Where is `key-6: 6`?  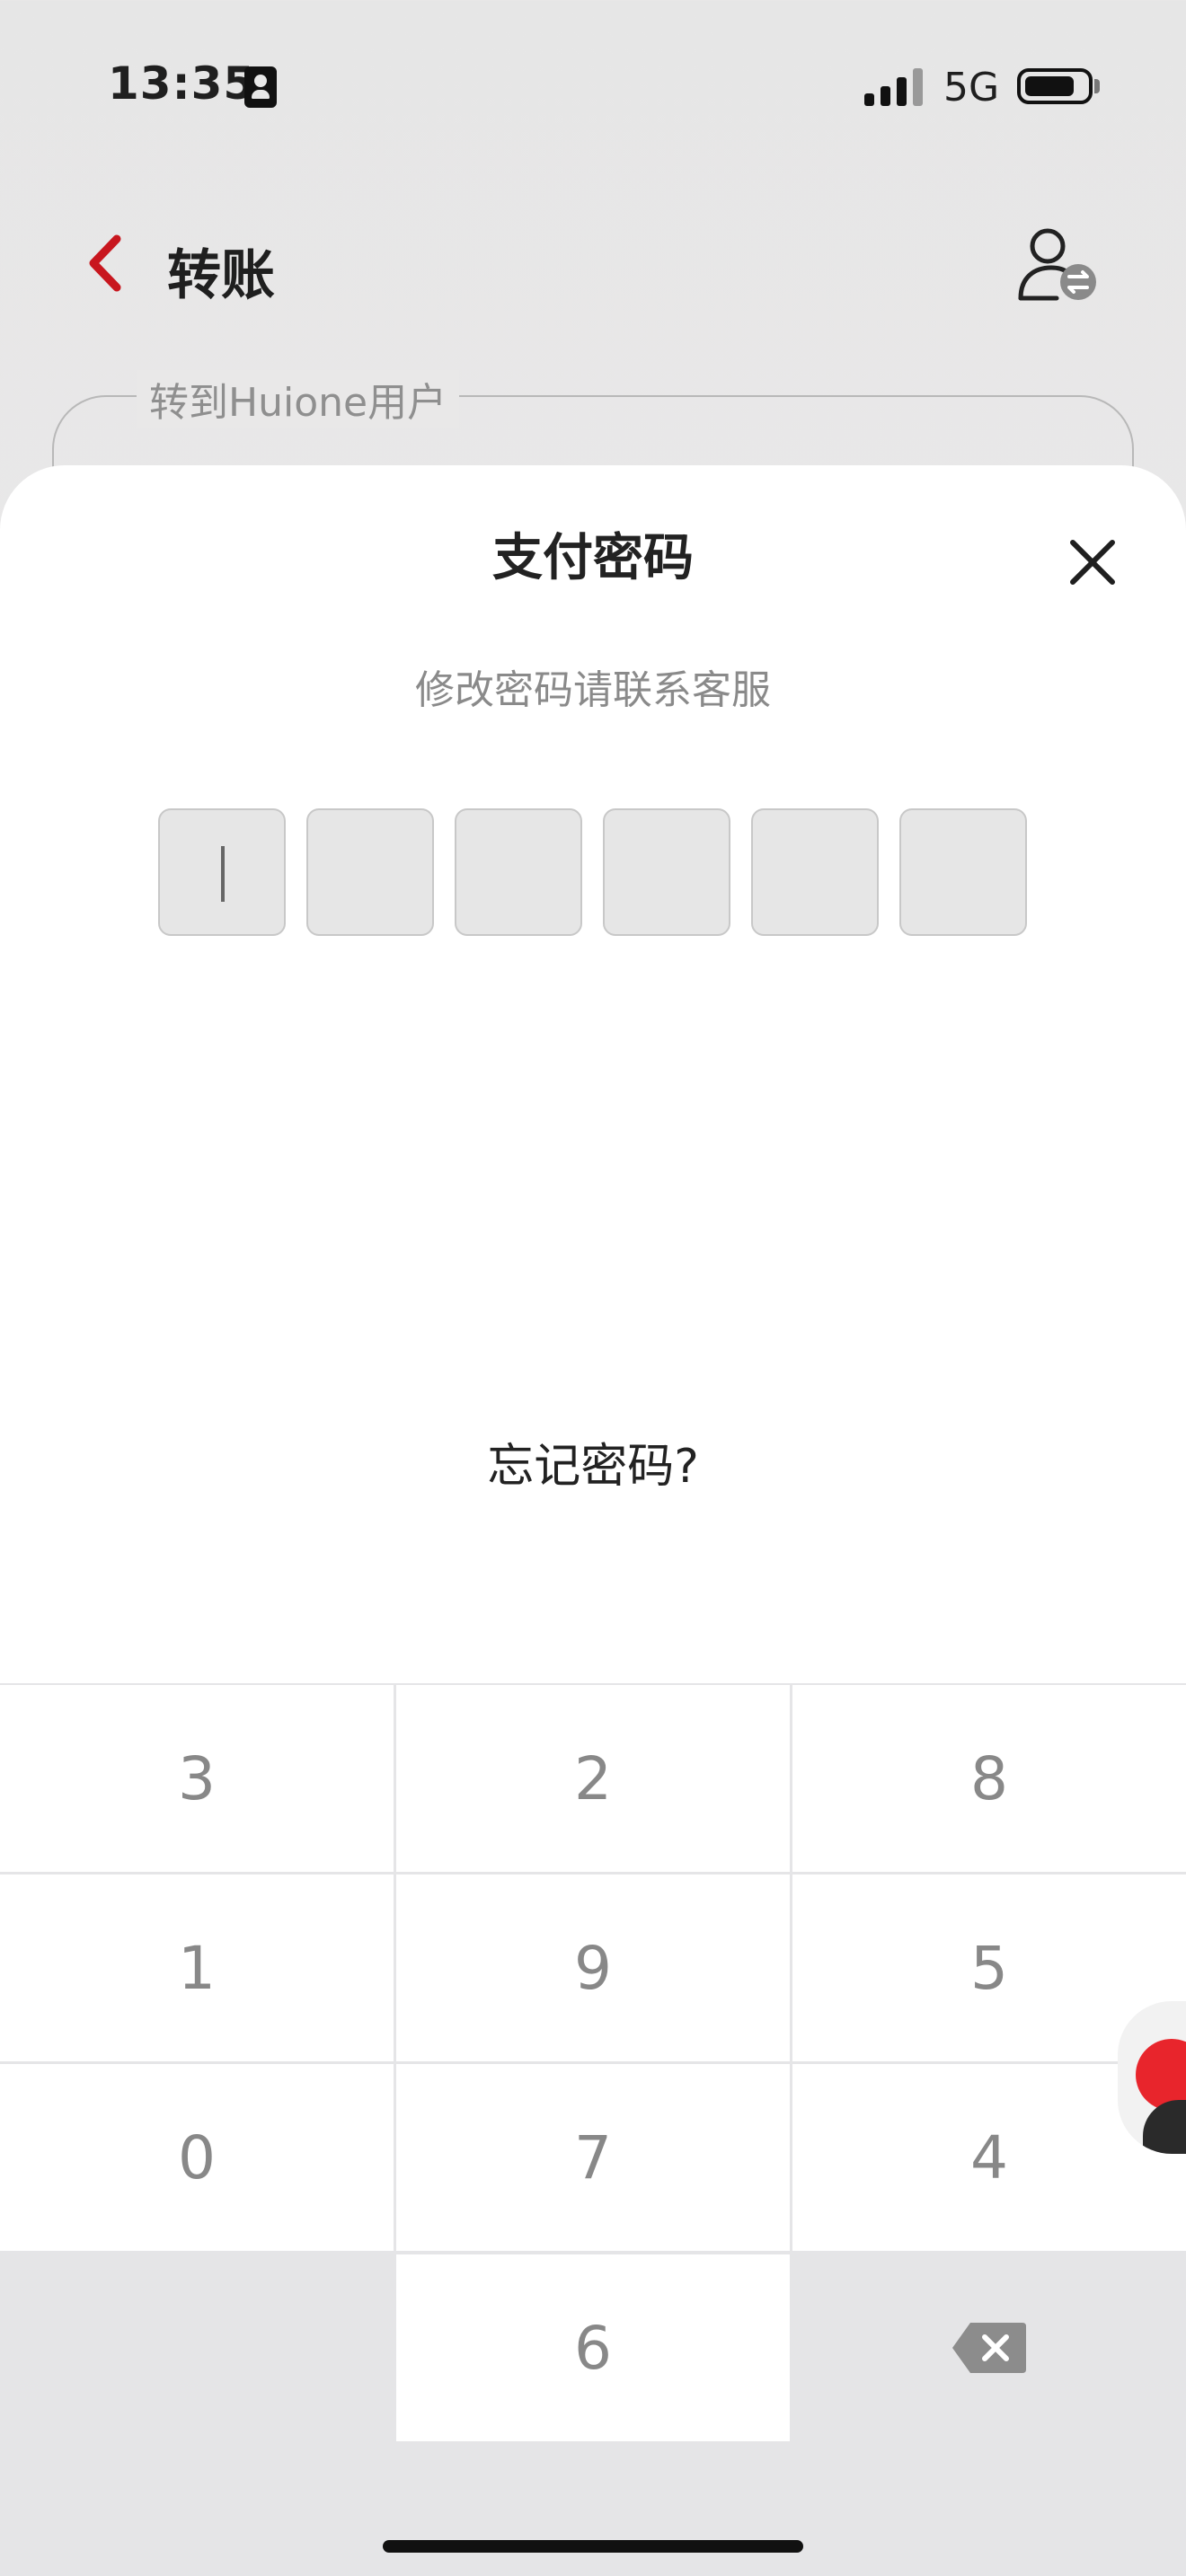 key-6: 6 is located at coordinates (593, 2347).